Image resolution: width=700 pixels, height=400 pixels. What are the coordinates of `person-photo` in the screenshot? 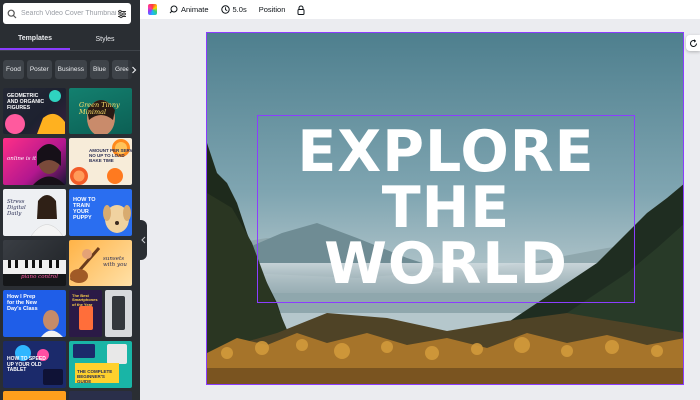 It's located at (52, 323).